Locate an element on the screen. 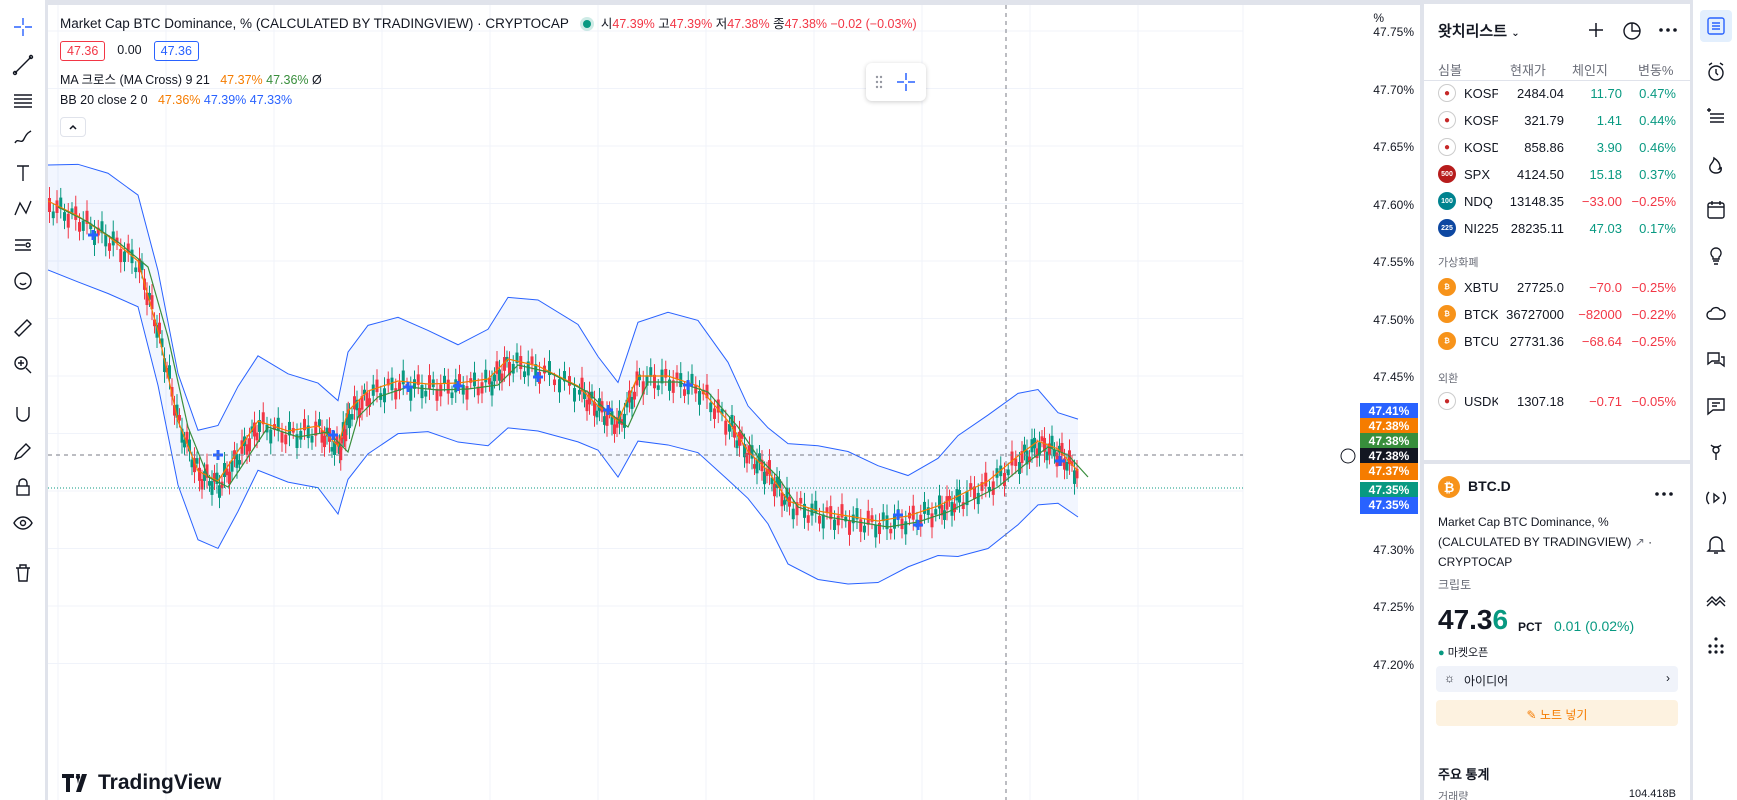 The width and height of the screenshot is (1737, 800). col-change: 체인지 is located at coordinates (1590, 69).